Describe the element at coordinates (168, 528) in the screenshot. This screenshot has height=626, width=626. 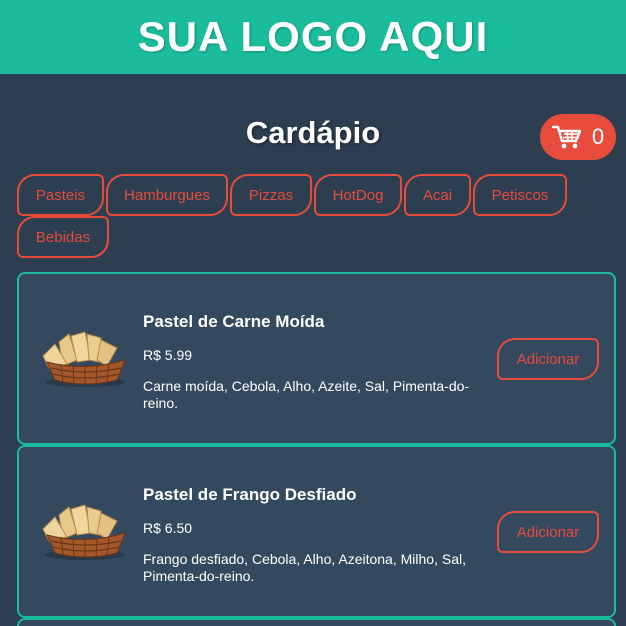
I see `product-price: R$ 6.50` at that location.